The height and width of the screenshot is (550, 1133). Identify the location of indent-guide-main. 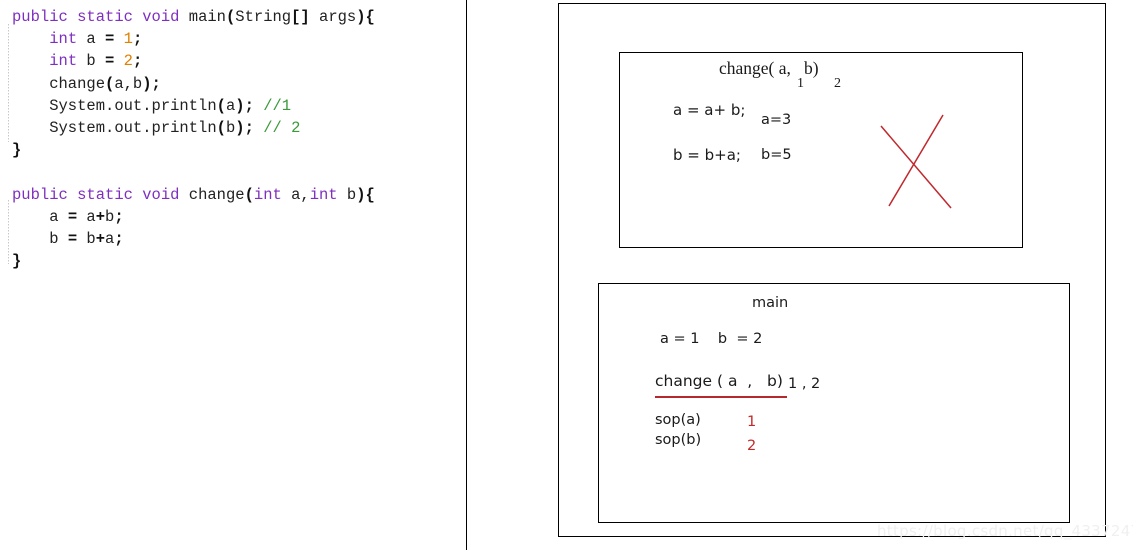
(8, 83).